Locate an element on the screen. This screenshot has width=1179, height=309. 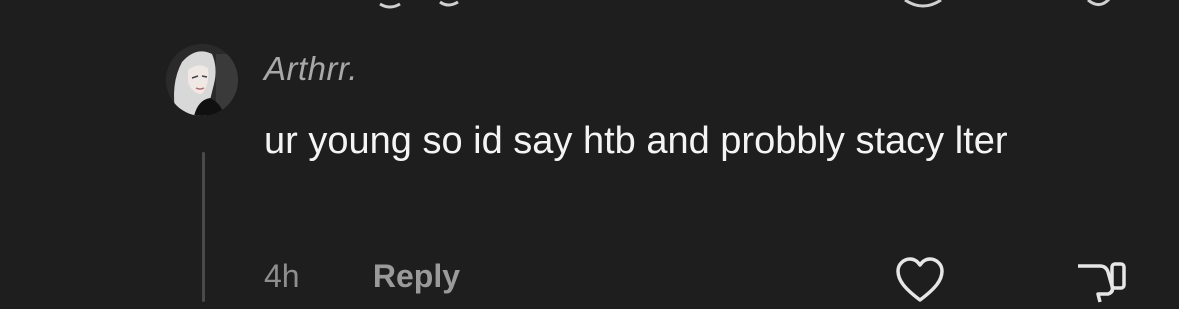
comment-username: Arthrr. is located at coordinates (311, 69).